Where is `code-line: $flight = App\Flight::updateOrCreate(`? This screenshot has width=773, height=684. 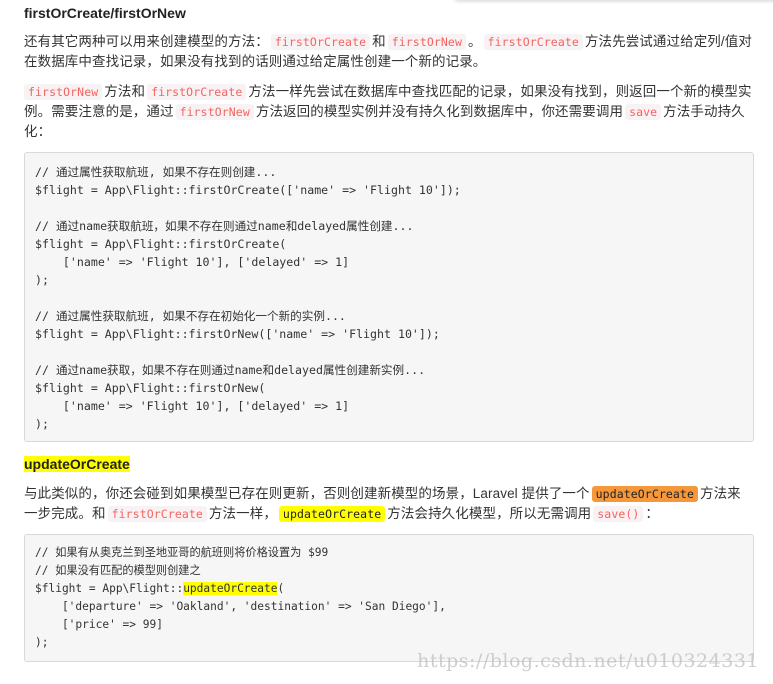
code-line: $flight = App\Flight::updateOrCreate( is located at coordinates (389, 589).